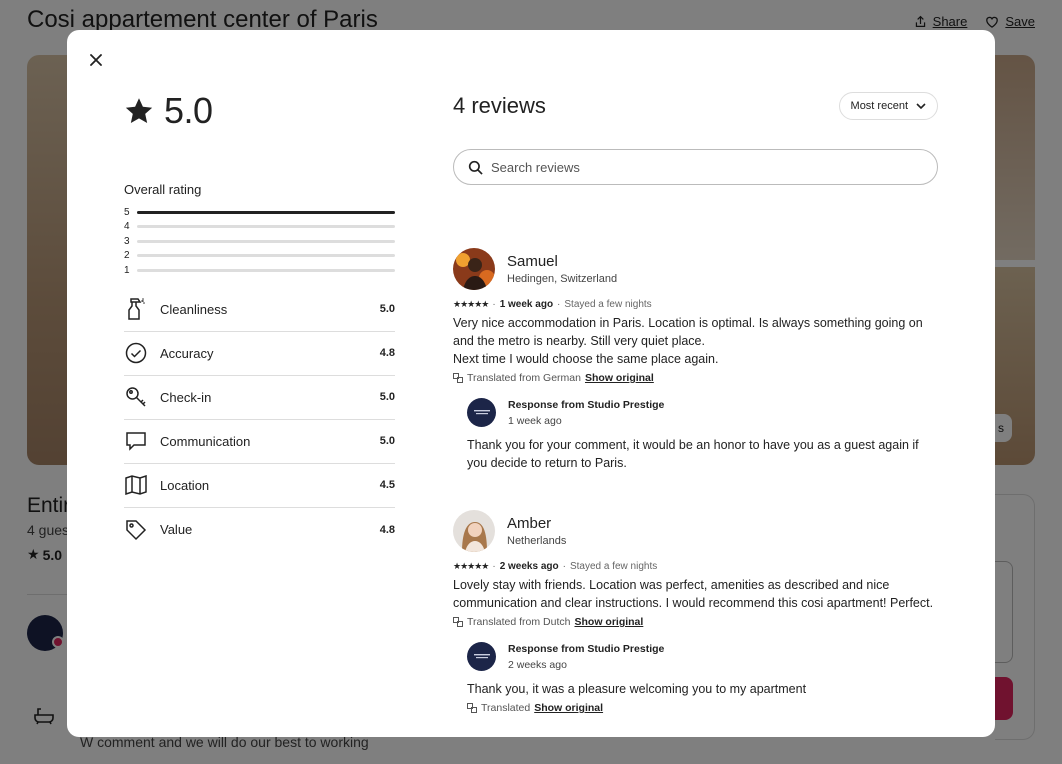 The width and height of the screenshot is (1062, 764). What do you see at coordinates (526, 304) in the screenshot?
I see `review-date: 1 week ago` at bounding box center [526, 304].